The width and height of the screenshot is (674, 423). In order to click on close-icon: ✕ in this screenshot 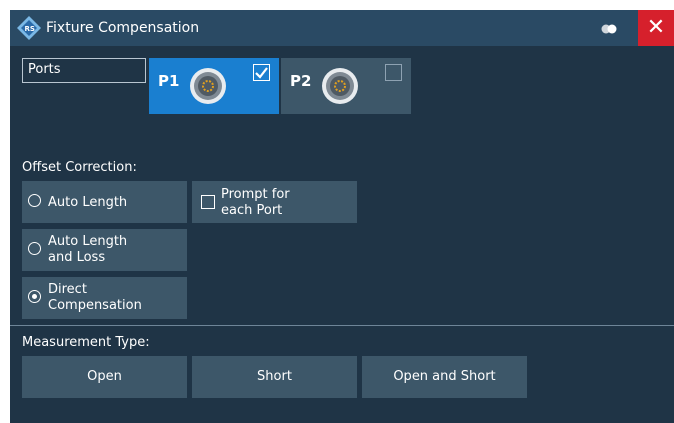, I will do `click(656, 27)`.